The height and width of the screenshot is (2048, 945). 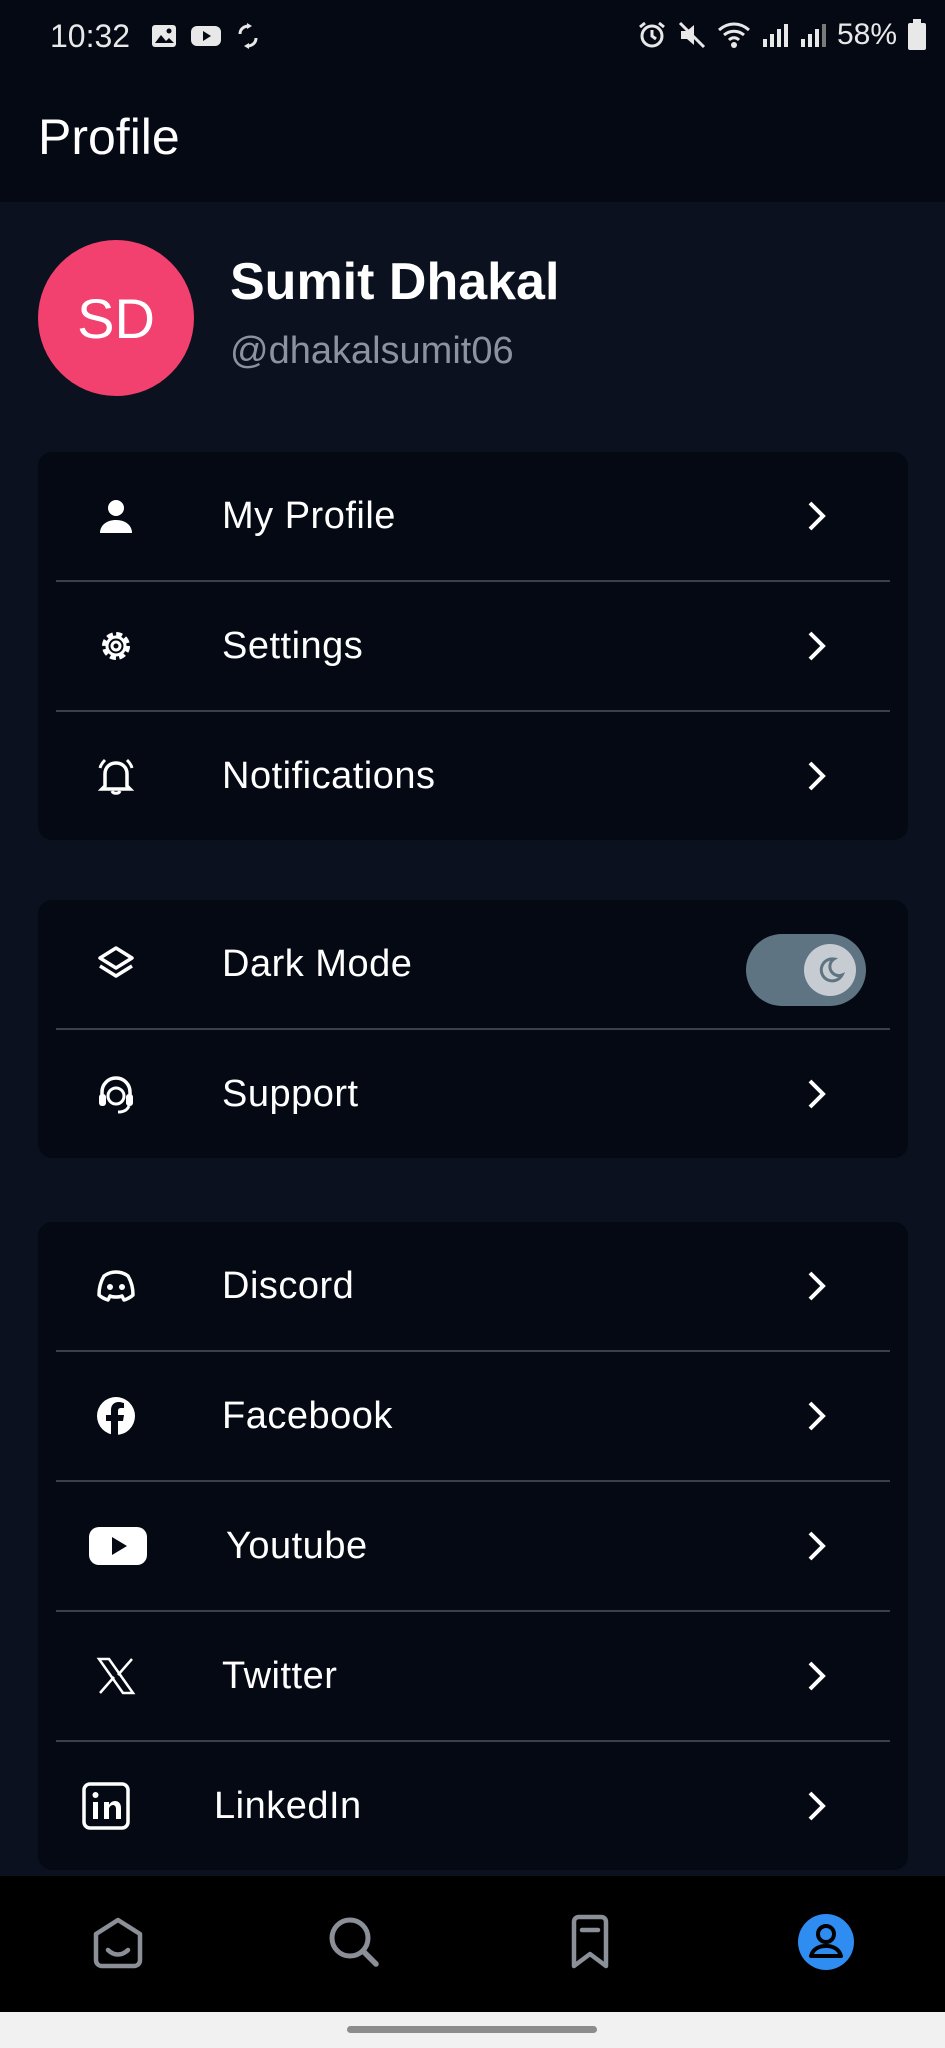 I want to click on bell-icon, so click(x=116, y=776).